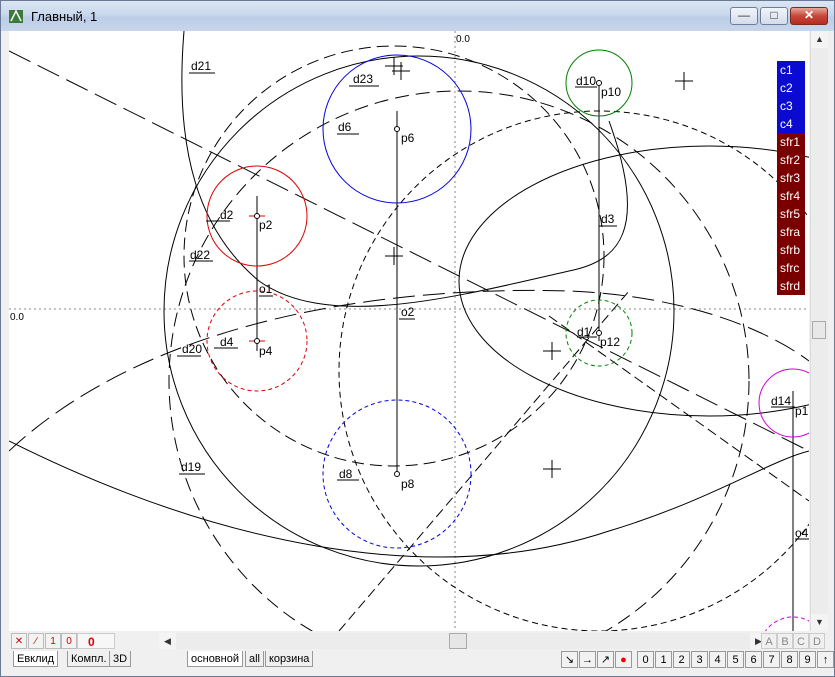 The image size is (835, 677). Describe the element at coordinates (408, 484) in the screenshot. I see `label-p8: p8` at that location.